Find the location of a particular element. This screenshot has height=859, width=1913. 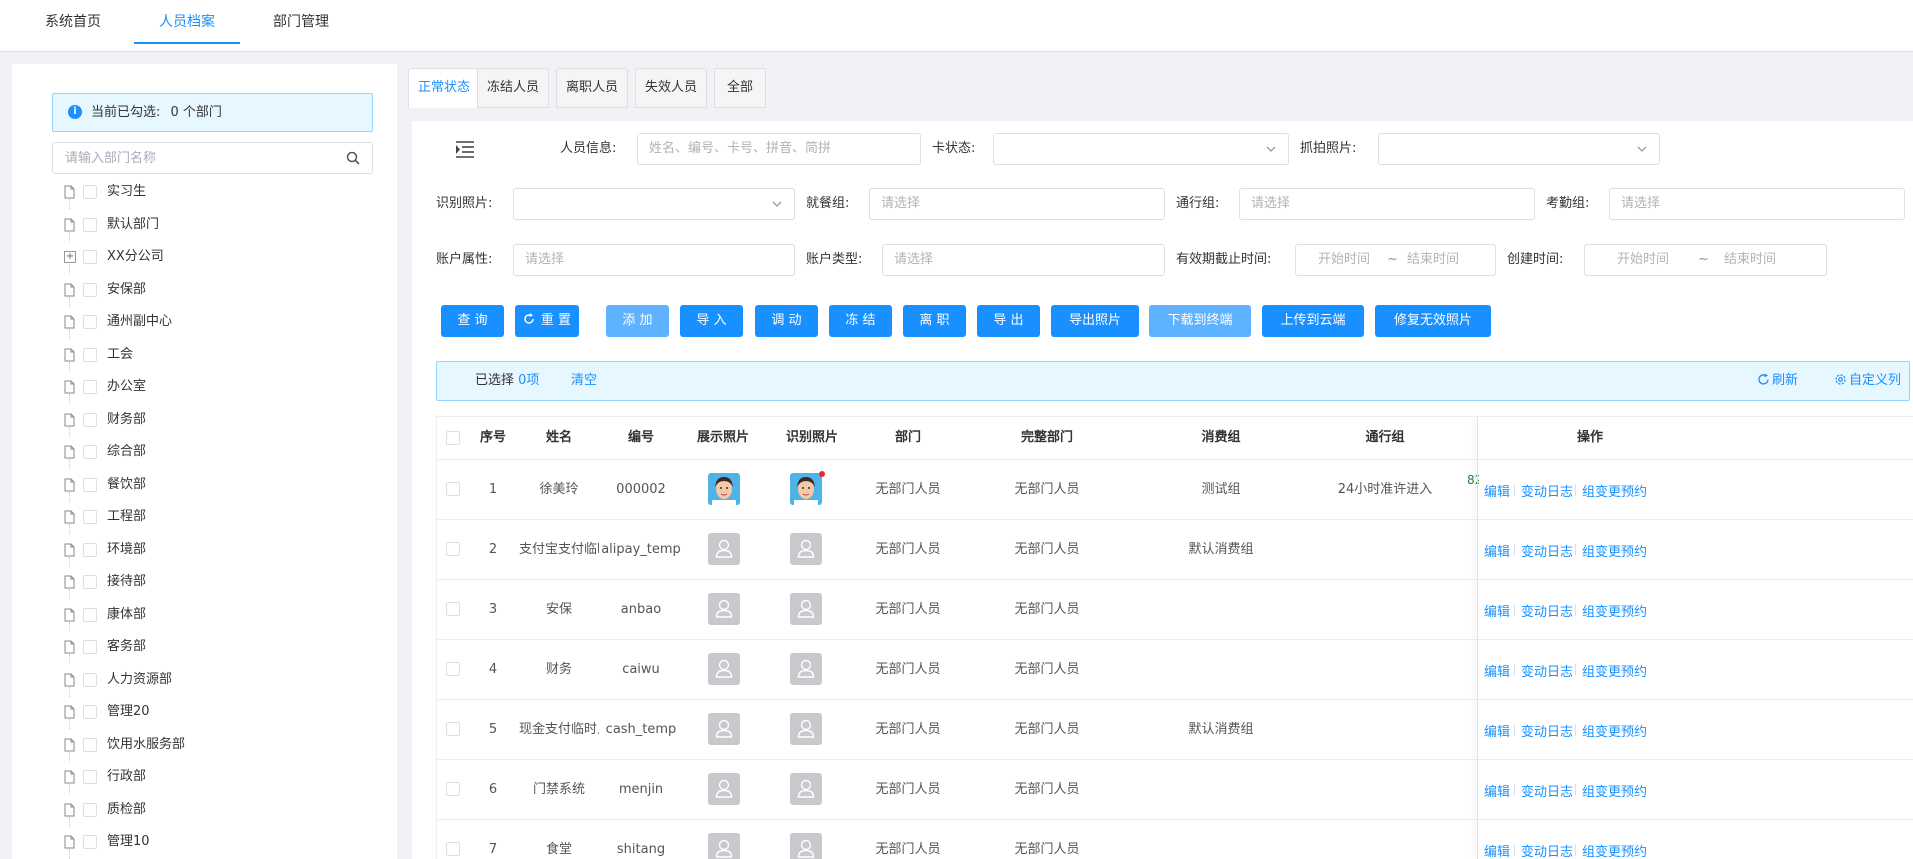

menu-fold-icon is located at coordinates (465, 149).